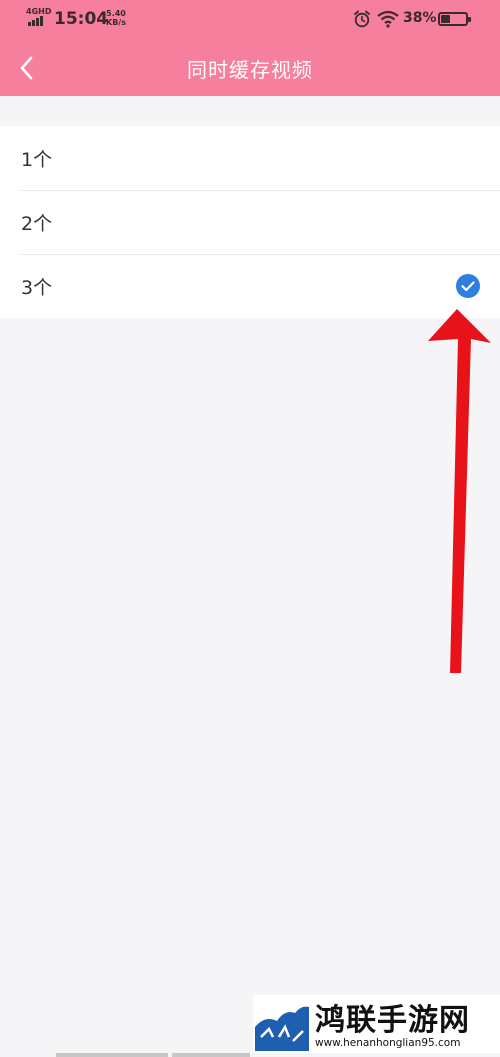  Describe the element at coordinates (116, 13) in the screenshot. I see `speed-value: 5.40` at that location.